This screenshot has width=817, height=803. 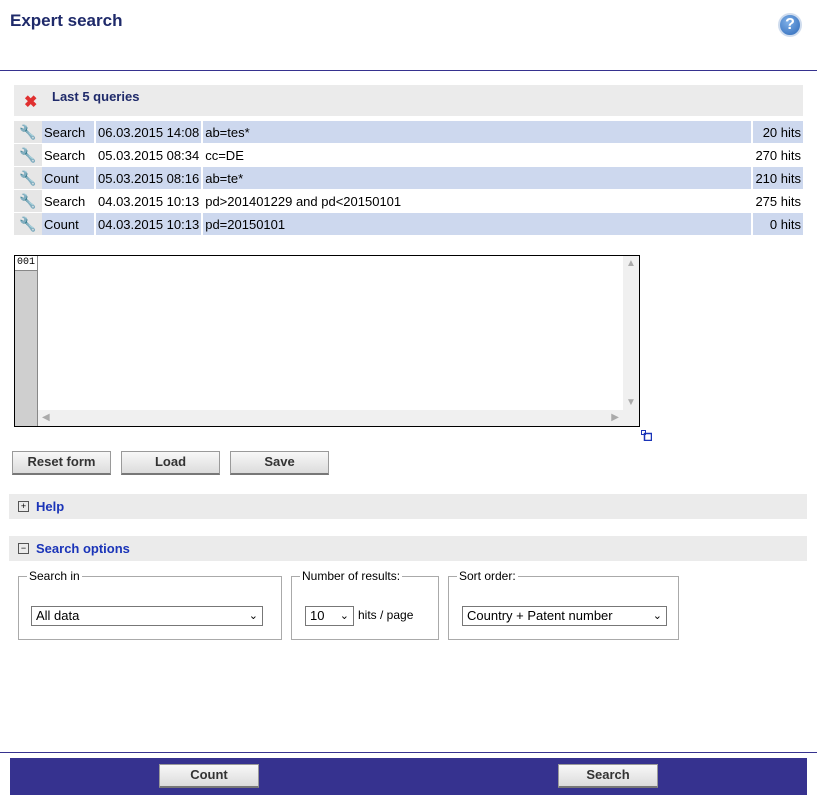 What do you see at coordinates (96, 96) in the screenshot?
I see `history-title: Last 5 queries` at bounding box center [96, 96].